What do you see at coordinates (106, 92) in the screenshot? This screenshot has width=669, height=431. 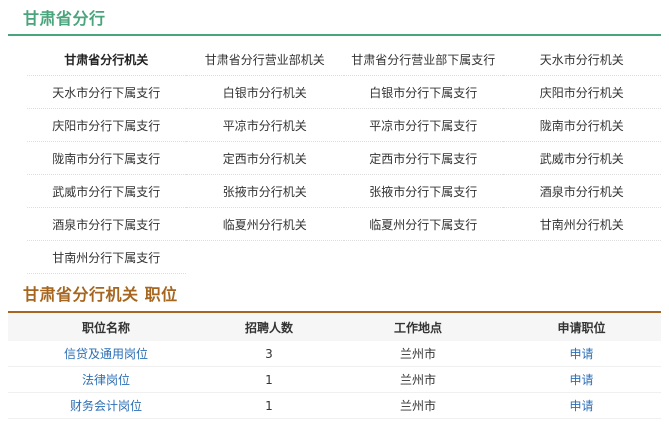 I see `branch-item: 天水市分行下属支行` at bounding box center [106, 92].